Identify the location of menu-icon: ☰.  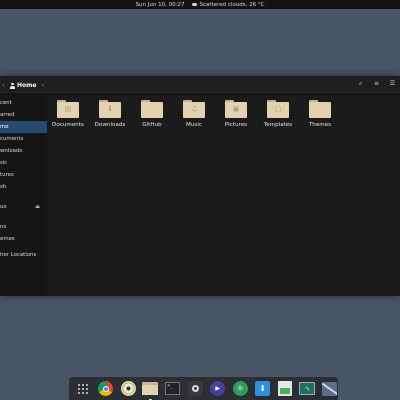
(392, 84).